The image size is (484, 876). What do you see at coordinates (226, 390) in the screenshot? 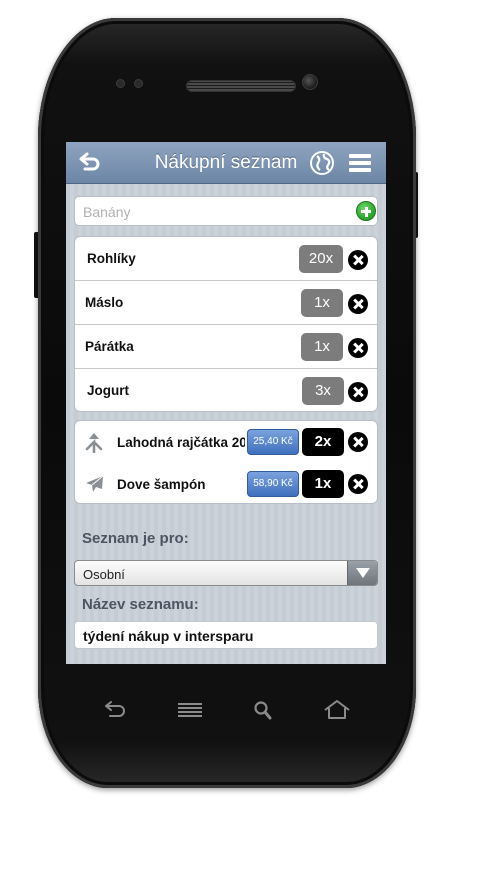
I see `list-item: Jogurt 3x` at bounding box center [226, 390].